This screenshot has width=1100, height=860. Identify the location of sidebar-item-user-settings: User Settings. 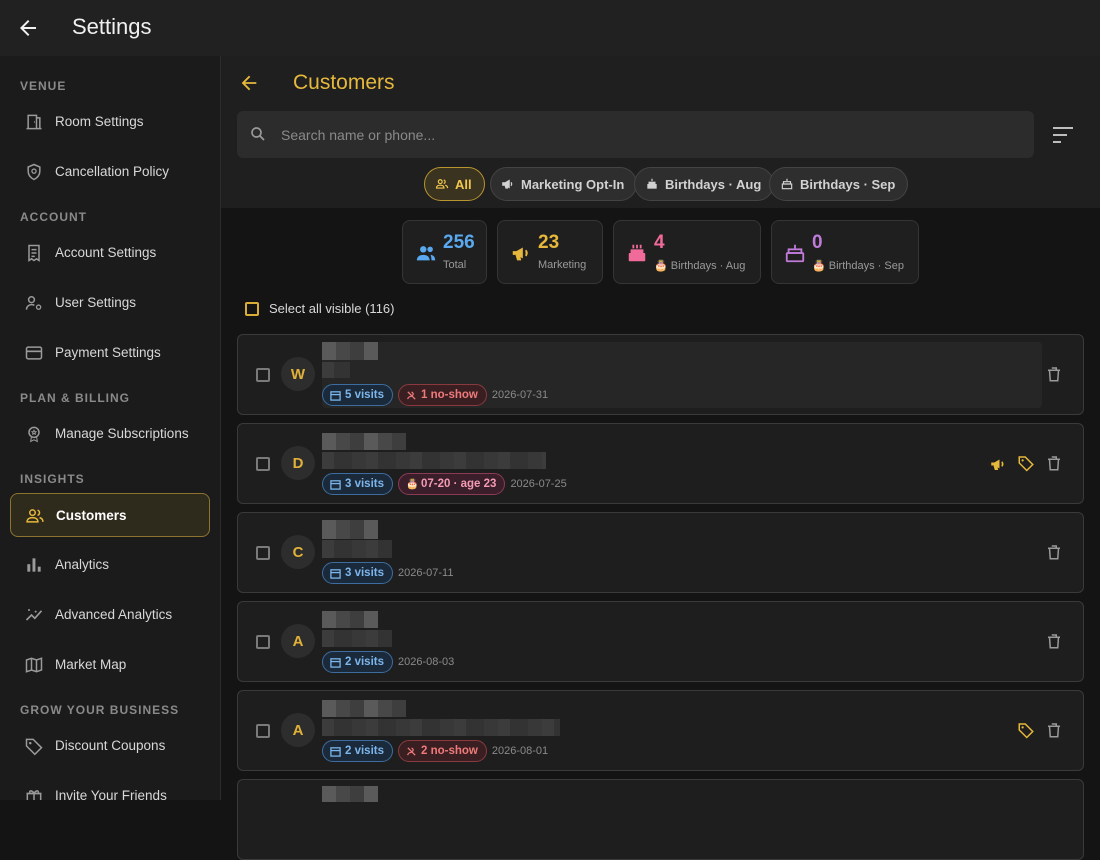
(110, 303).